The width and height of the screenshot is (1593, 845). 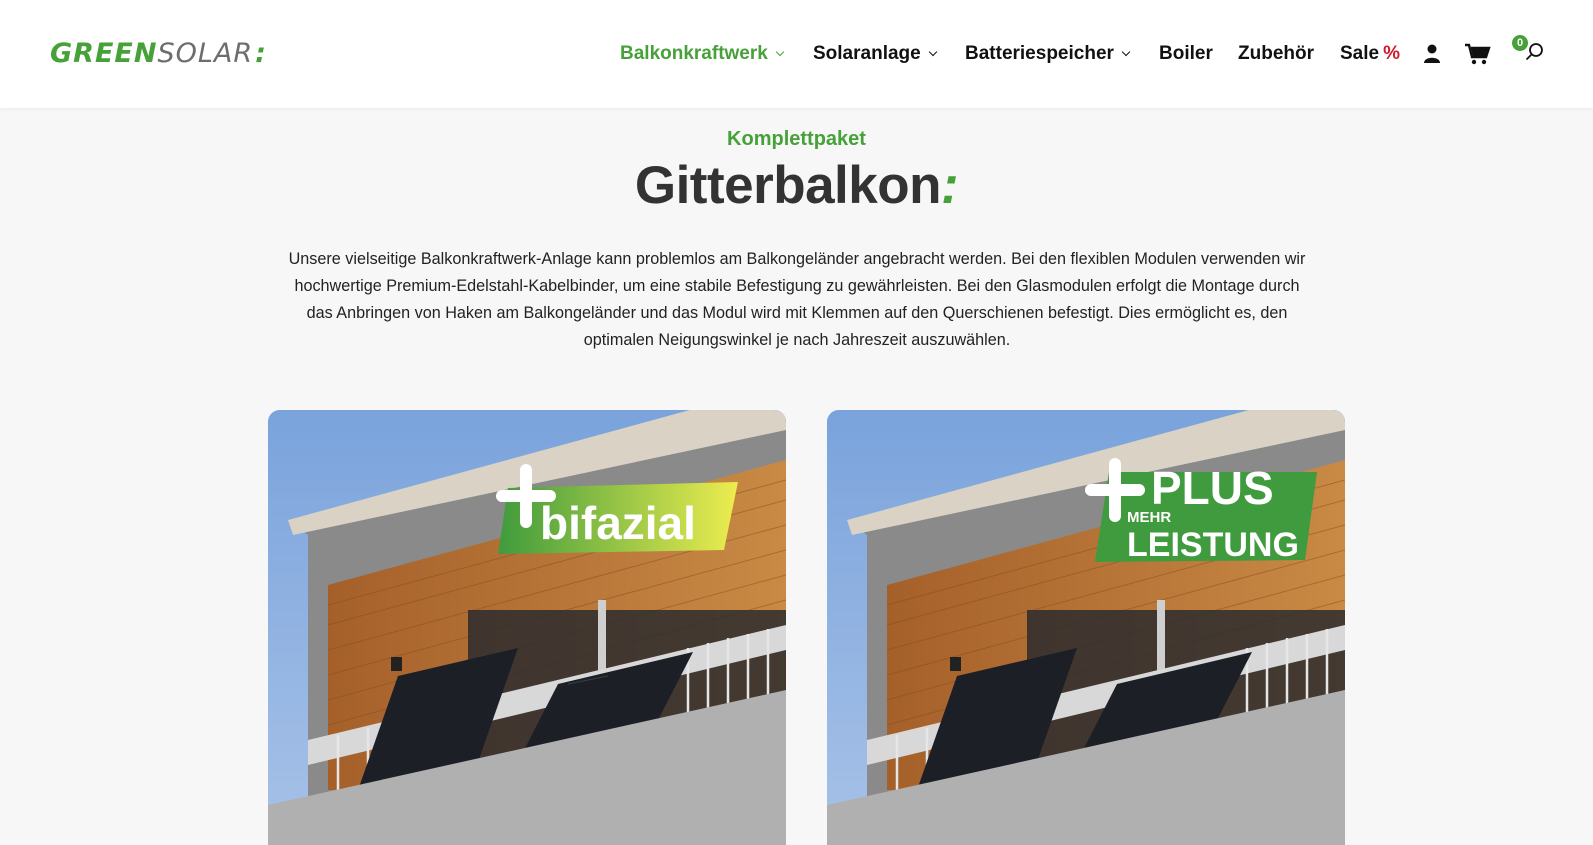 I want to click on nav-balkonkraftwerk: Balkonkraftwerk, so click(x=702, y=54).